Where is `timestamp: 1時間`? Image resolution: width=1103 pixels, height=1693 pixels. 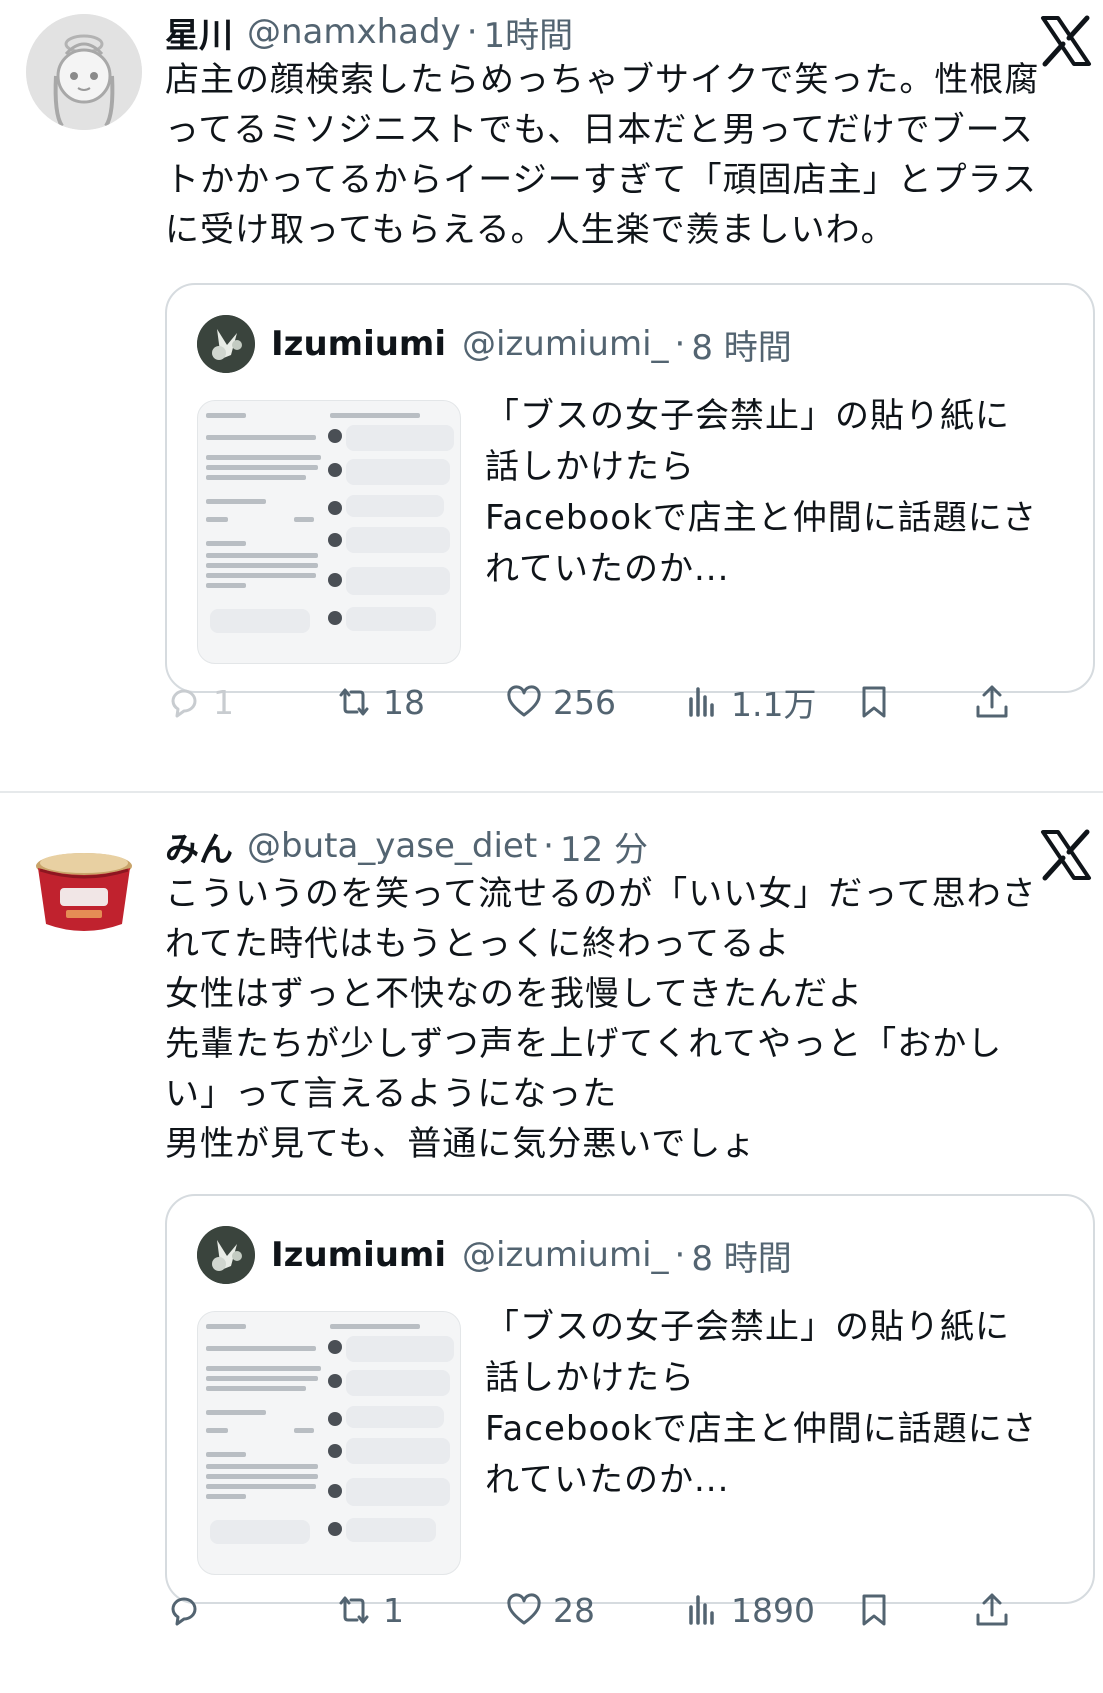
timestamp: 1時間 is located at coordinates (529, 32).